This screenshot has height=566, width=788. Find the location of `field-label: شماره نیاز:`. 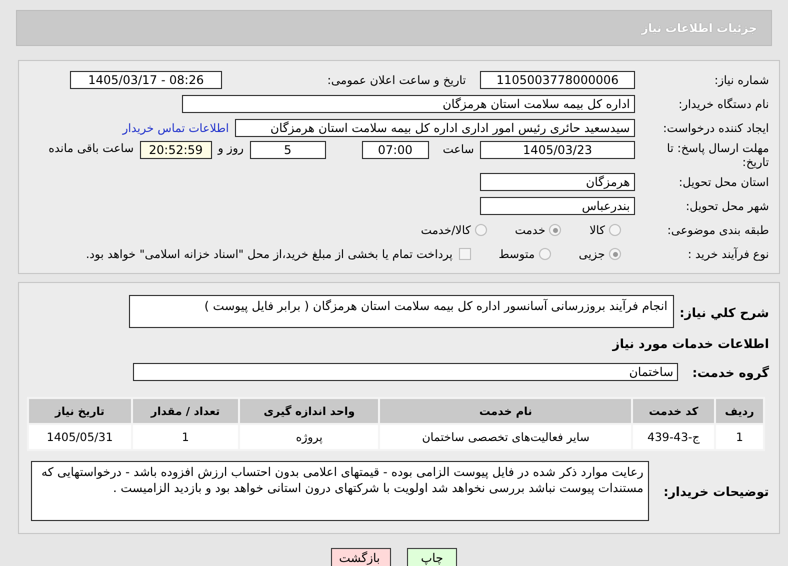

field-label: شماره نیاز: is located at coordinates (741, 80).